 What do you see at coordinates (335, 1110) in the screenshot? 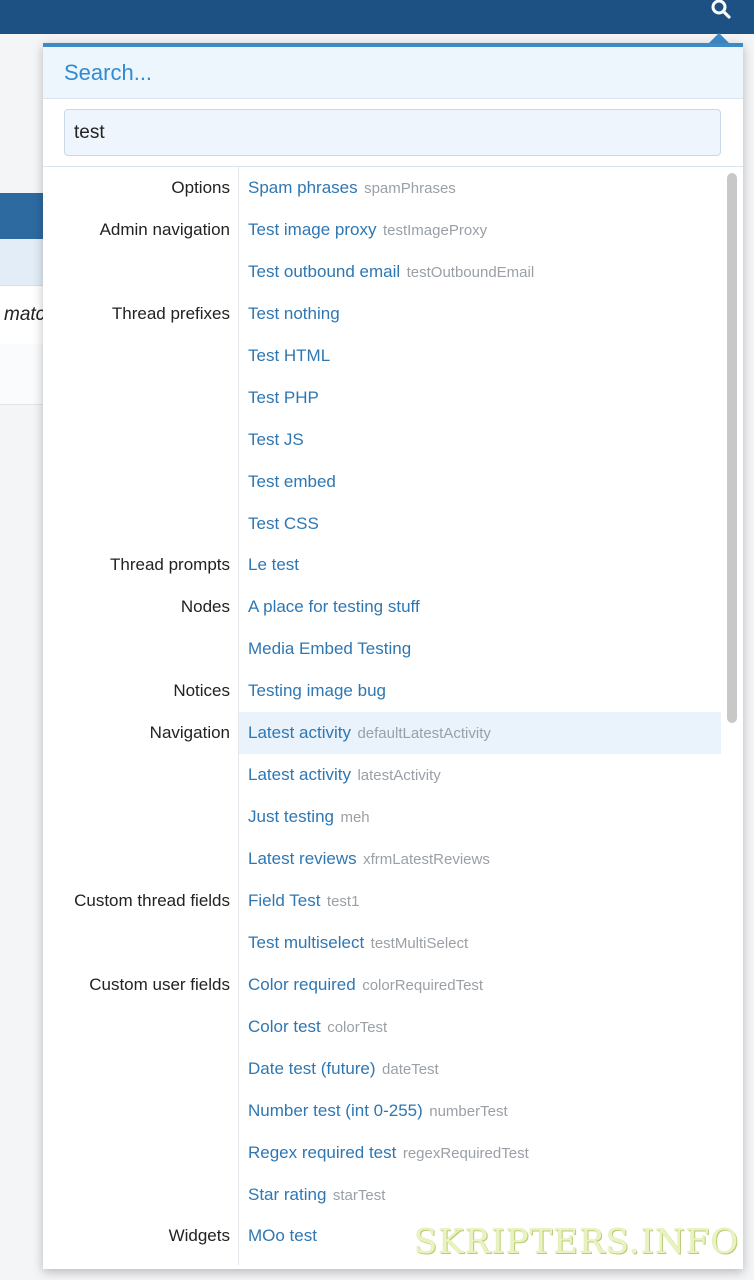
I see `result-title: Number test (int 0-255)` at bounding box center [335, 1110].